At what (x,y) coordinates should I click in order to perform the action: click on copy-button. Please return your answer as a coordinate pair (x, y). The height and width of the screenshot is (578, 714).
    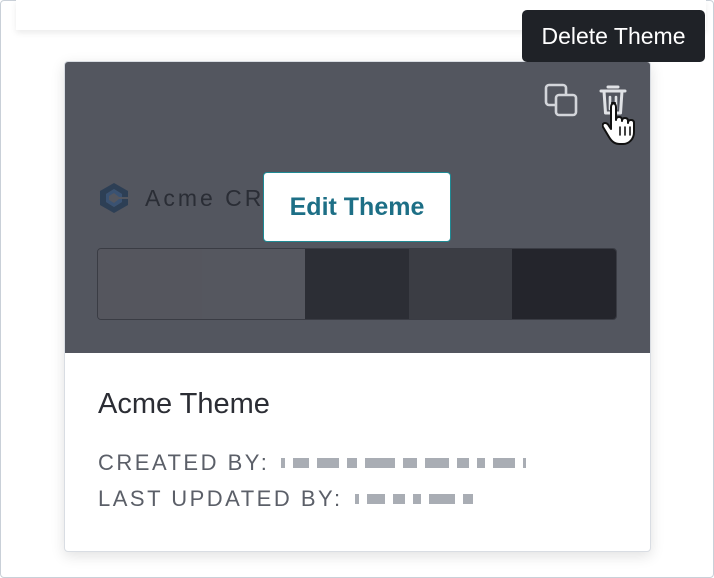
    Looking at the image, I should click on (561, 100).